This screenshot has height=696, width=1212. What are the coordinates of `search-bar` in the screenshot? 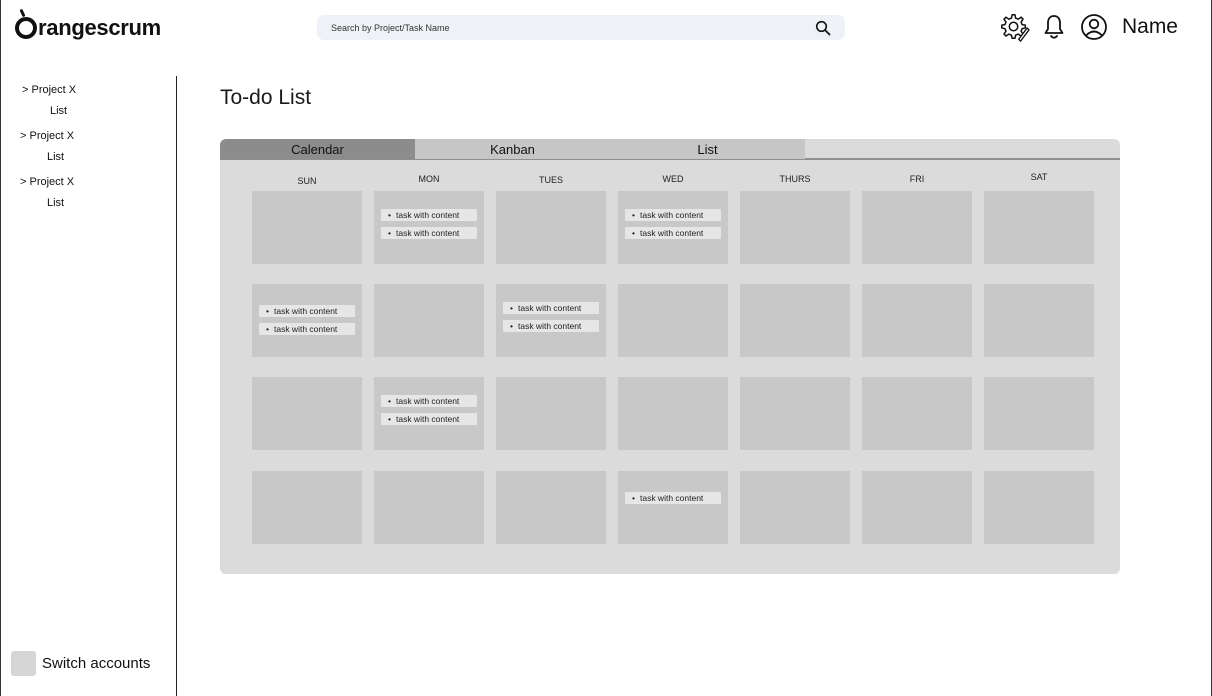 It's located at (581, 27).